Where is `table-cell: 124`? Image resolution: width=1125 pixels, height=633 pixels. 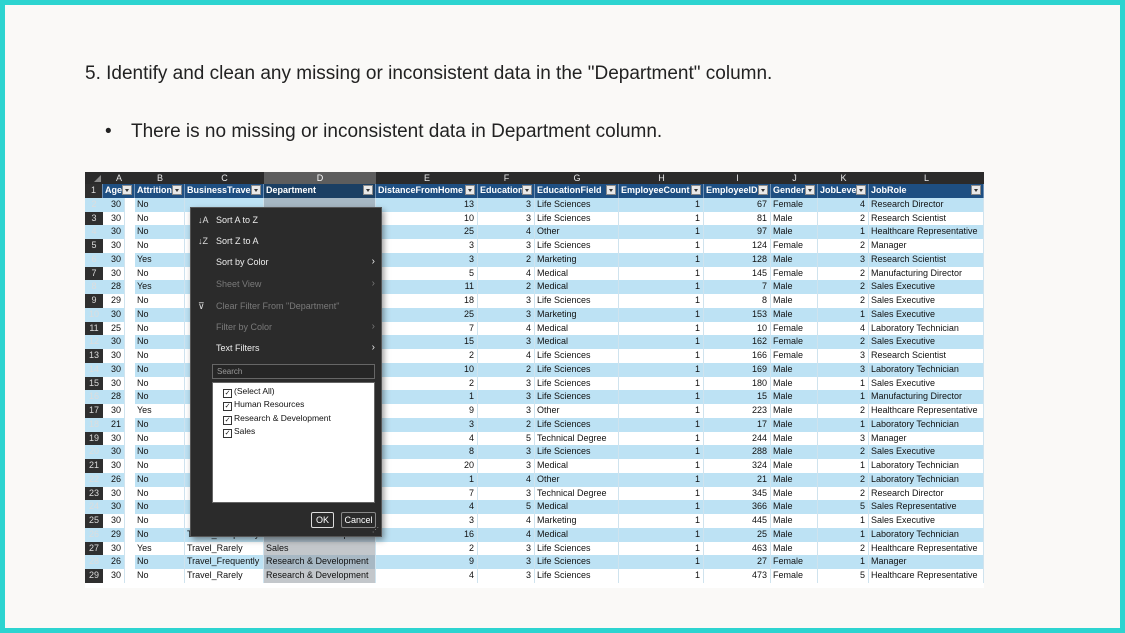
table-cell: 124 is located at coordinates (737, 246).